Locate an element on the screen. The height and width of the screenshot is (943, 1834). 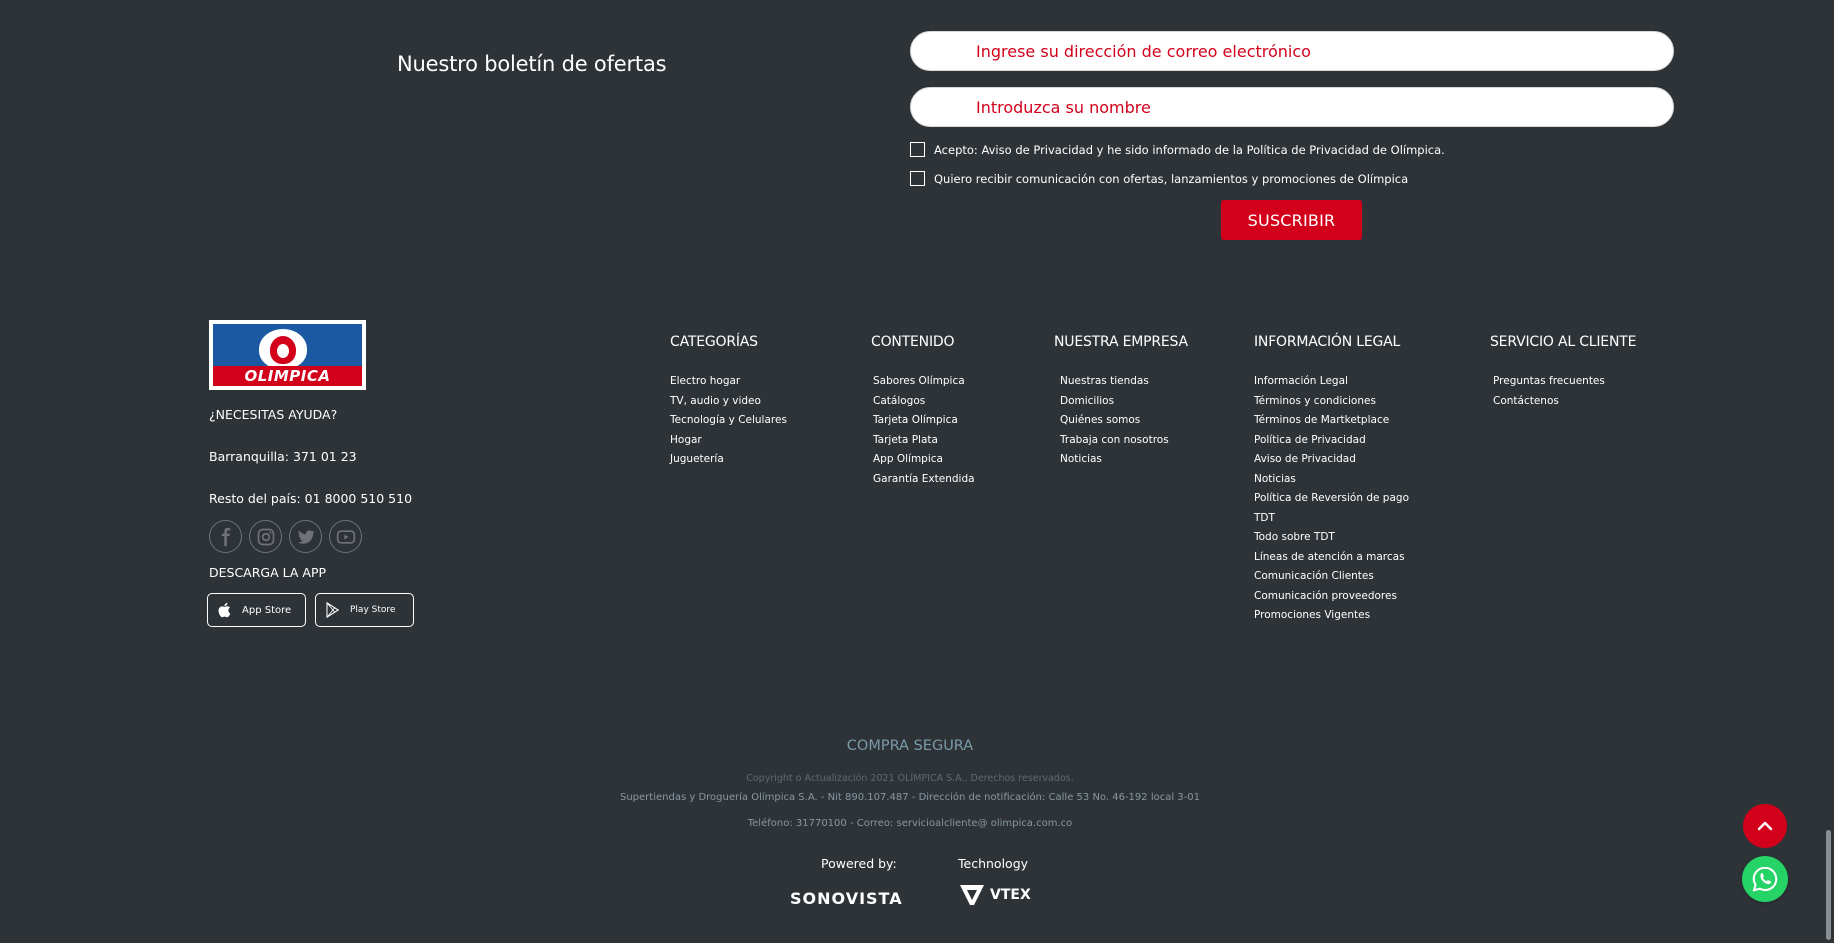
instagram-icon is located at coordinates (265, 536).